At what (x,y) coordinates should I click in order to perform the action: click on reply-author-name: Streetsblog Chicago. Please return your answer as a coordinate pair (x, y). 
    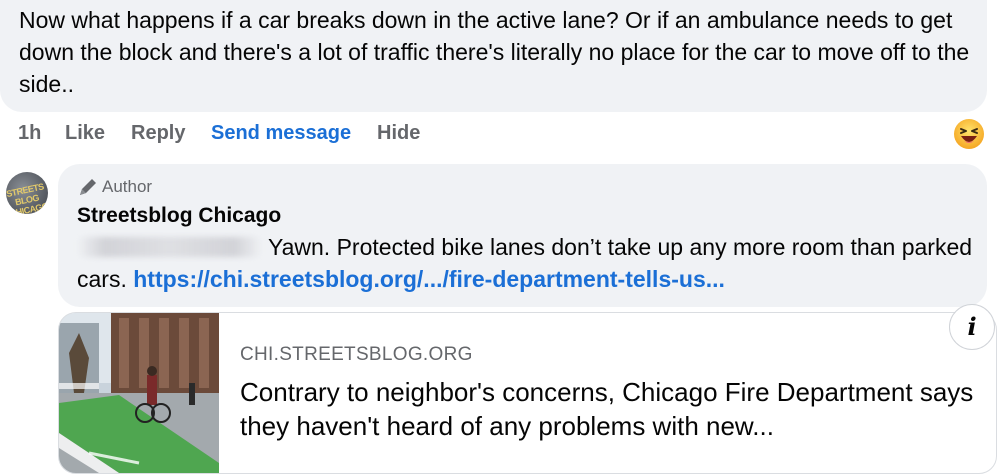
    Looking at the image, I should click on (179, 216).